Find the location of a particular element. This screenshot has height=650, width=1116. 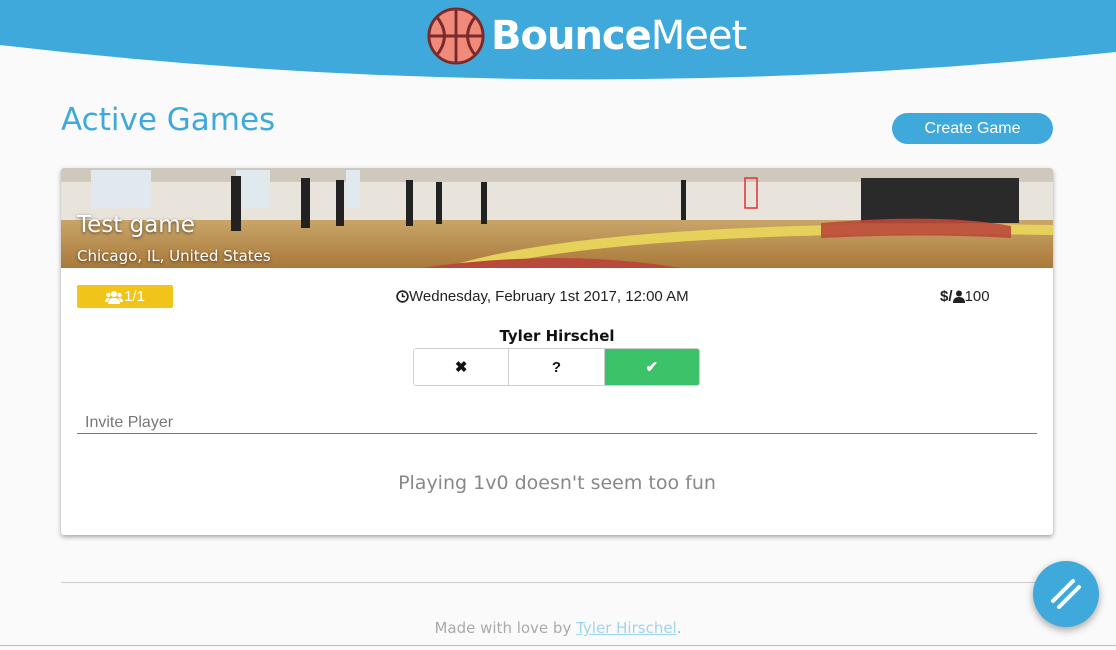

game-name: Test game is located at coordinates (136, 225).